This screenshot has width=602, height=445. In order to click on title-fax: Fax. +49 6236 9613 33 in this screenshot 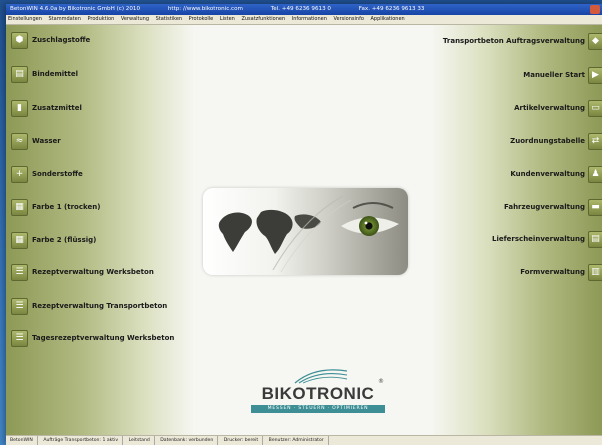, I will do `click(391, 9)`.